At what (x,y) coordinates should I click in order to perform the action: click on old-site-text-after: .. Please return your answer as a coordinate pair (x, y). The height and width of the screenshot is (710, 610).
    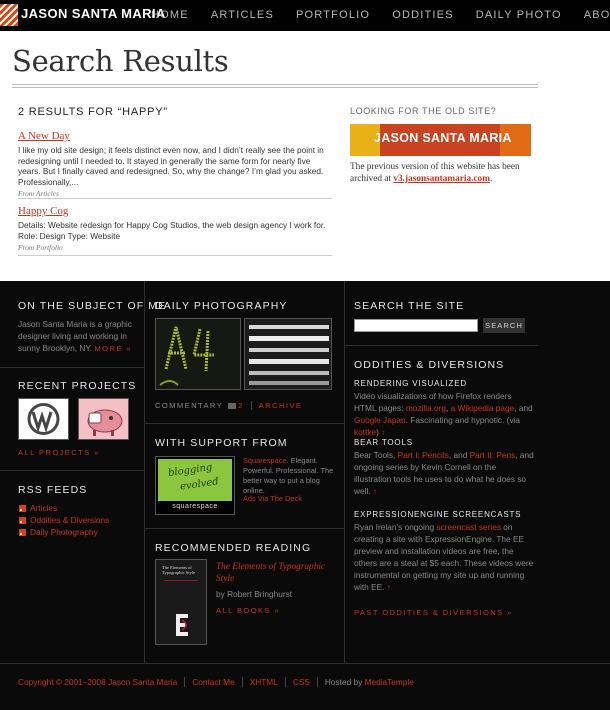
    Looking at the image, I should click on (491, 179).